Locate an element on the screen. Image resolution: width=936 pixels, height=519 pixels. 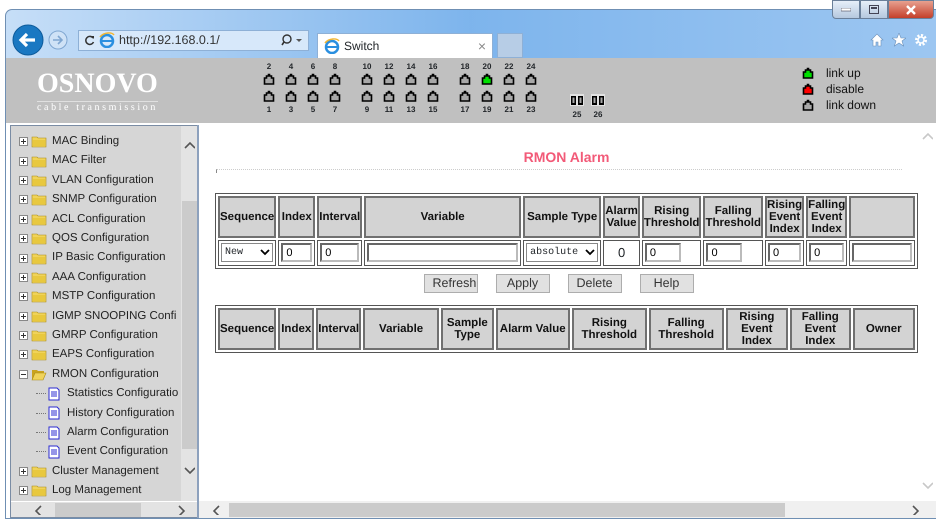
column-header: Alarm Value is located at coordinates (621, 217).